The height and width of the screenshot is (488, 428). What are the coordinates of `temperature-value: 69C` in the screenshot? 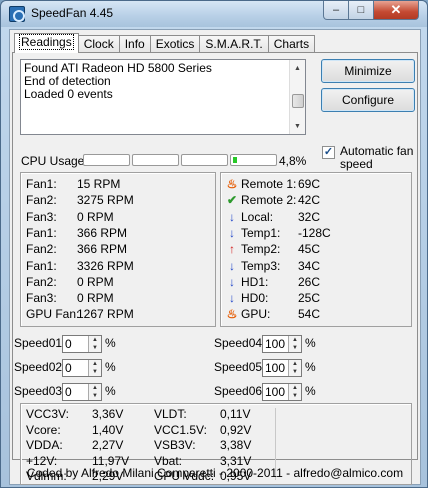 It's located at (309, 184).